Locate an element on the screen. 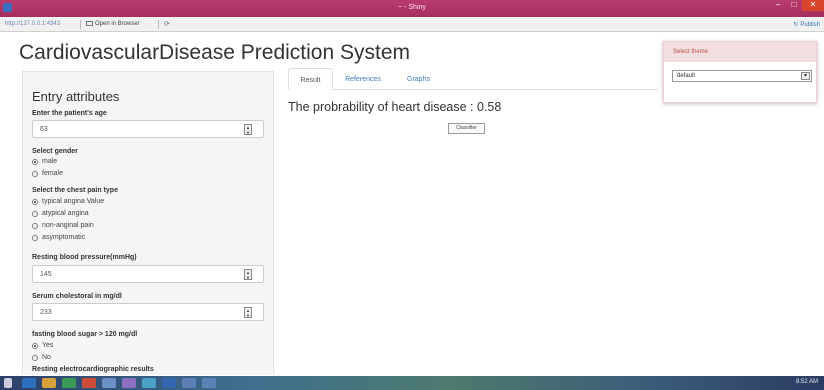 This screenshot has height=390, width=824. radio-label: Yes is located at coordinates (48, 345).